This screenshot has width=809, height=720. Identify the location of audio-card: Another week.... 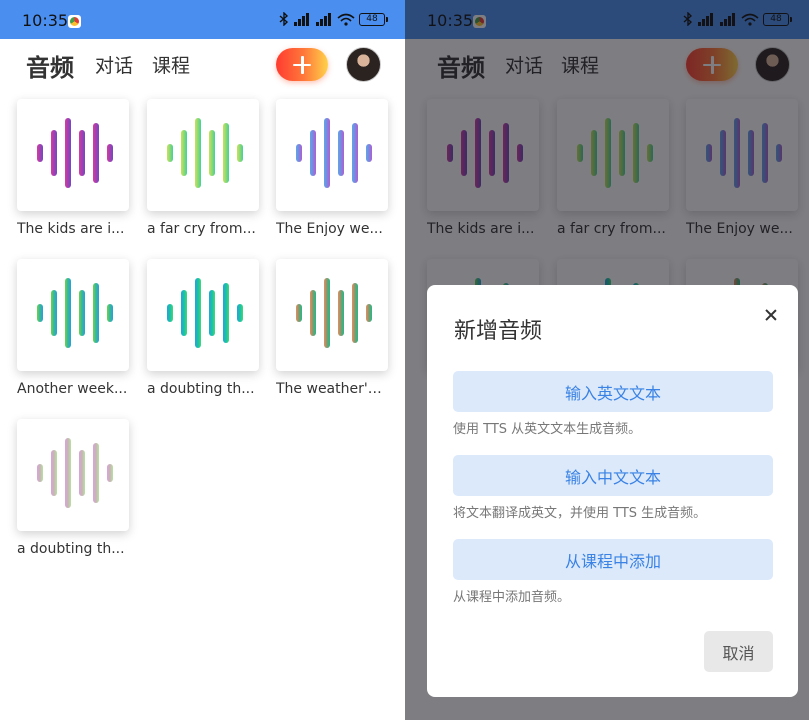
(73, 328).